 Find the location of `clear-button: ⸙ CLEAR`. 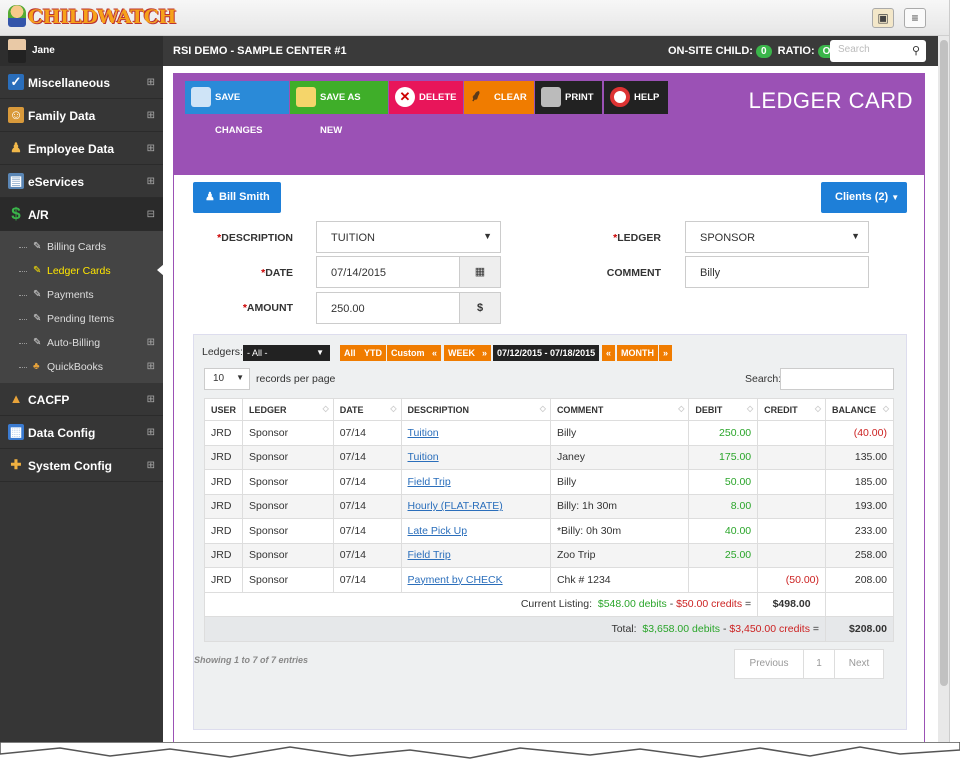

clear-button: ⸙ CLEAR is located at coordinates (499, 97).